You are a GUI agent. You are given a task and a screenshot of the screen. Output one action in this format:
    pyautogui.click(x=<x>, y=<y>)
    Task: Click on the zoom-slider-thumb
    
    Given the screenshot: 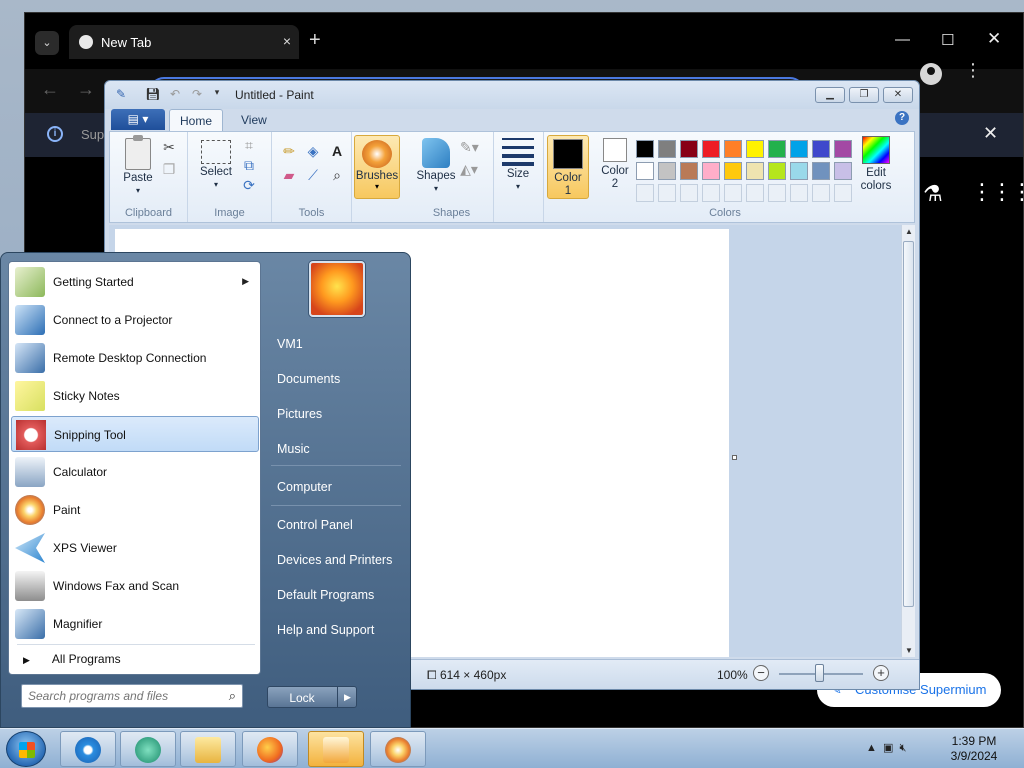 What is the action you would take?
    pyautogui.click(x=819, y=673)
    